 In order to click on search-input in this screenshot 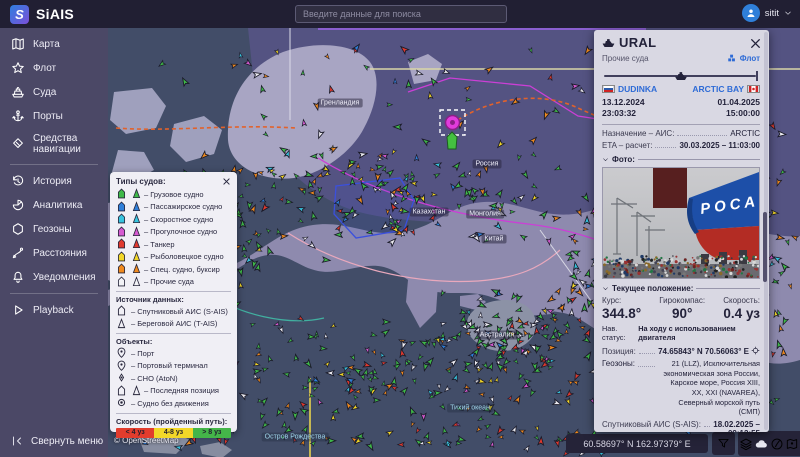, I will do `click(401, 14)`.